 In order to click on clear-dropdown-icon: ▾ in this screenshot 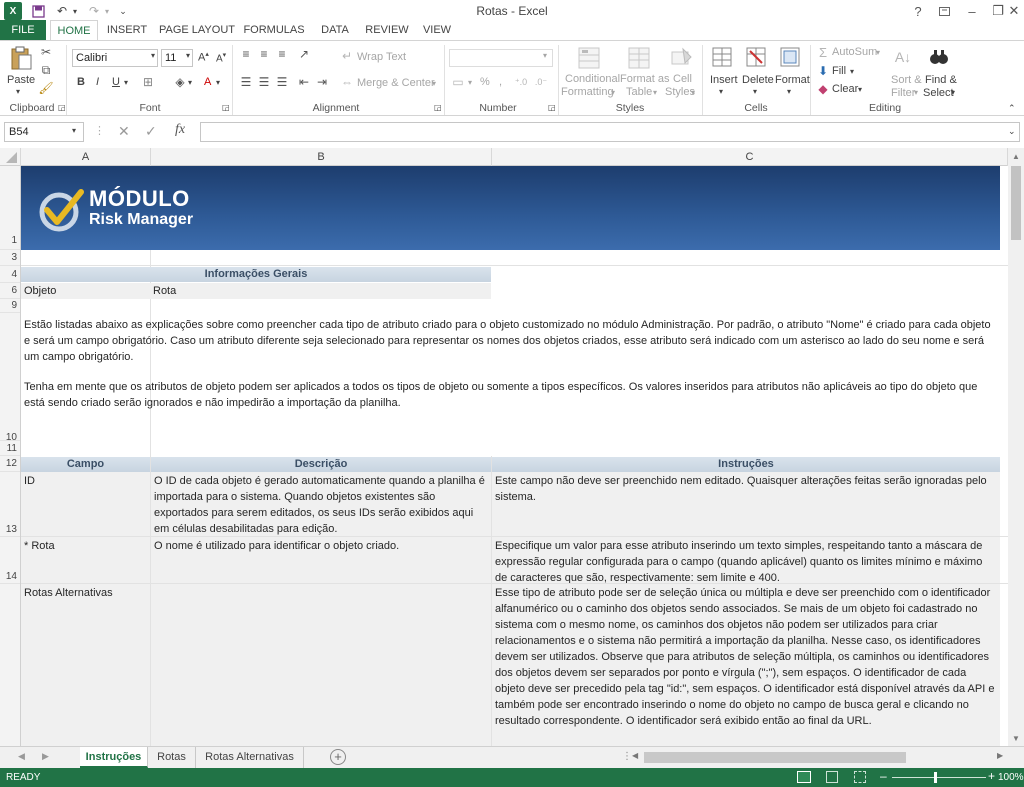, I will do `click(860, 89)`.